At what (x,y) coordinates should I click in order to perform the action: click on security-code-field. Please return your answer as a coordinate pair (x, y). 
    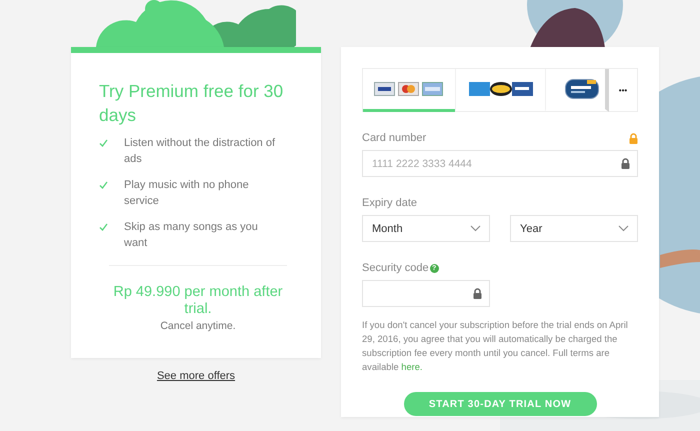
    Looking at the image, I should click on (426, 293).